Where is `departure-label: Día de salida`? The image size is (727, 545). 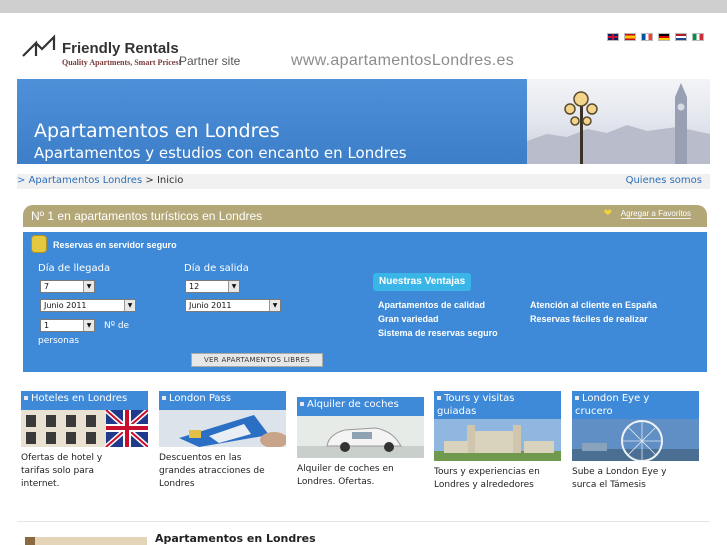
departure-label: Día de salida is located at coordinates (216, 268).